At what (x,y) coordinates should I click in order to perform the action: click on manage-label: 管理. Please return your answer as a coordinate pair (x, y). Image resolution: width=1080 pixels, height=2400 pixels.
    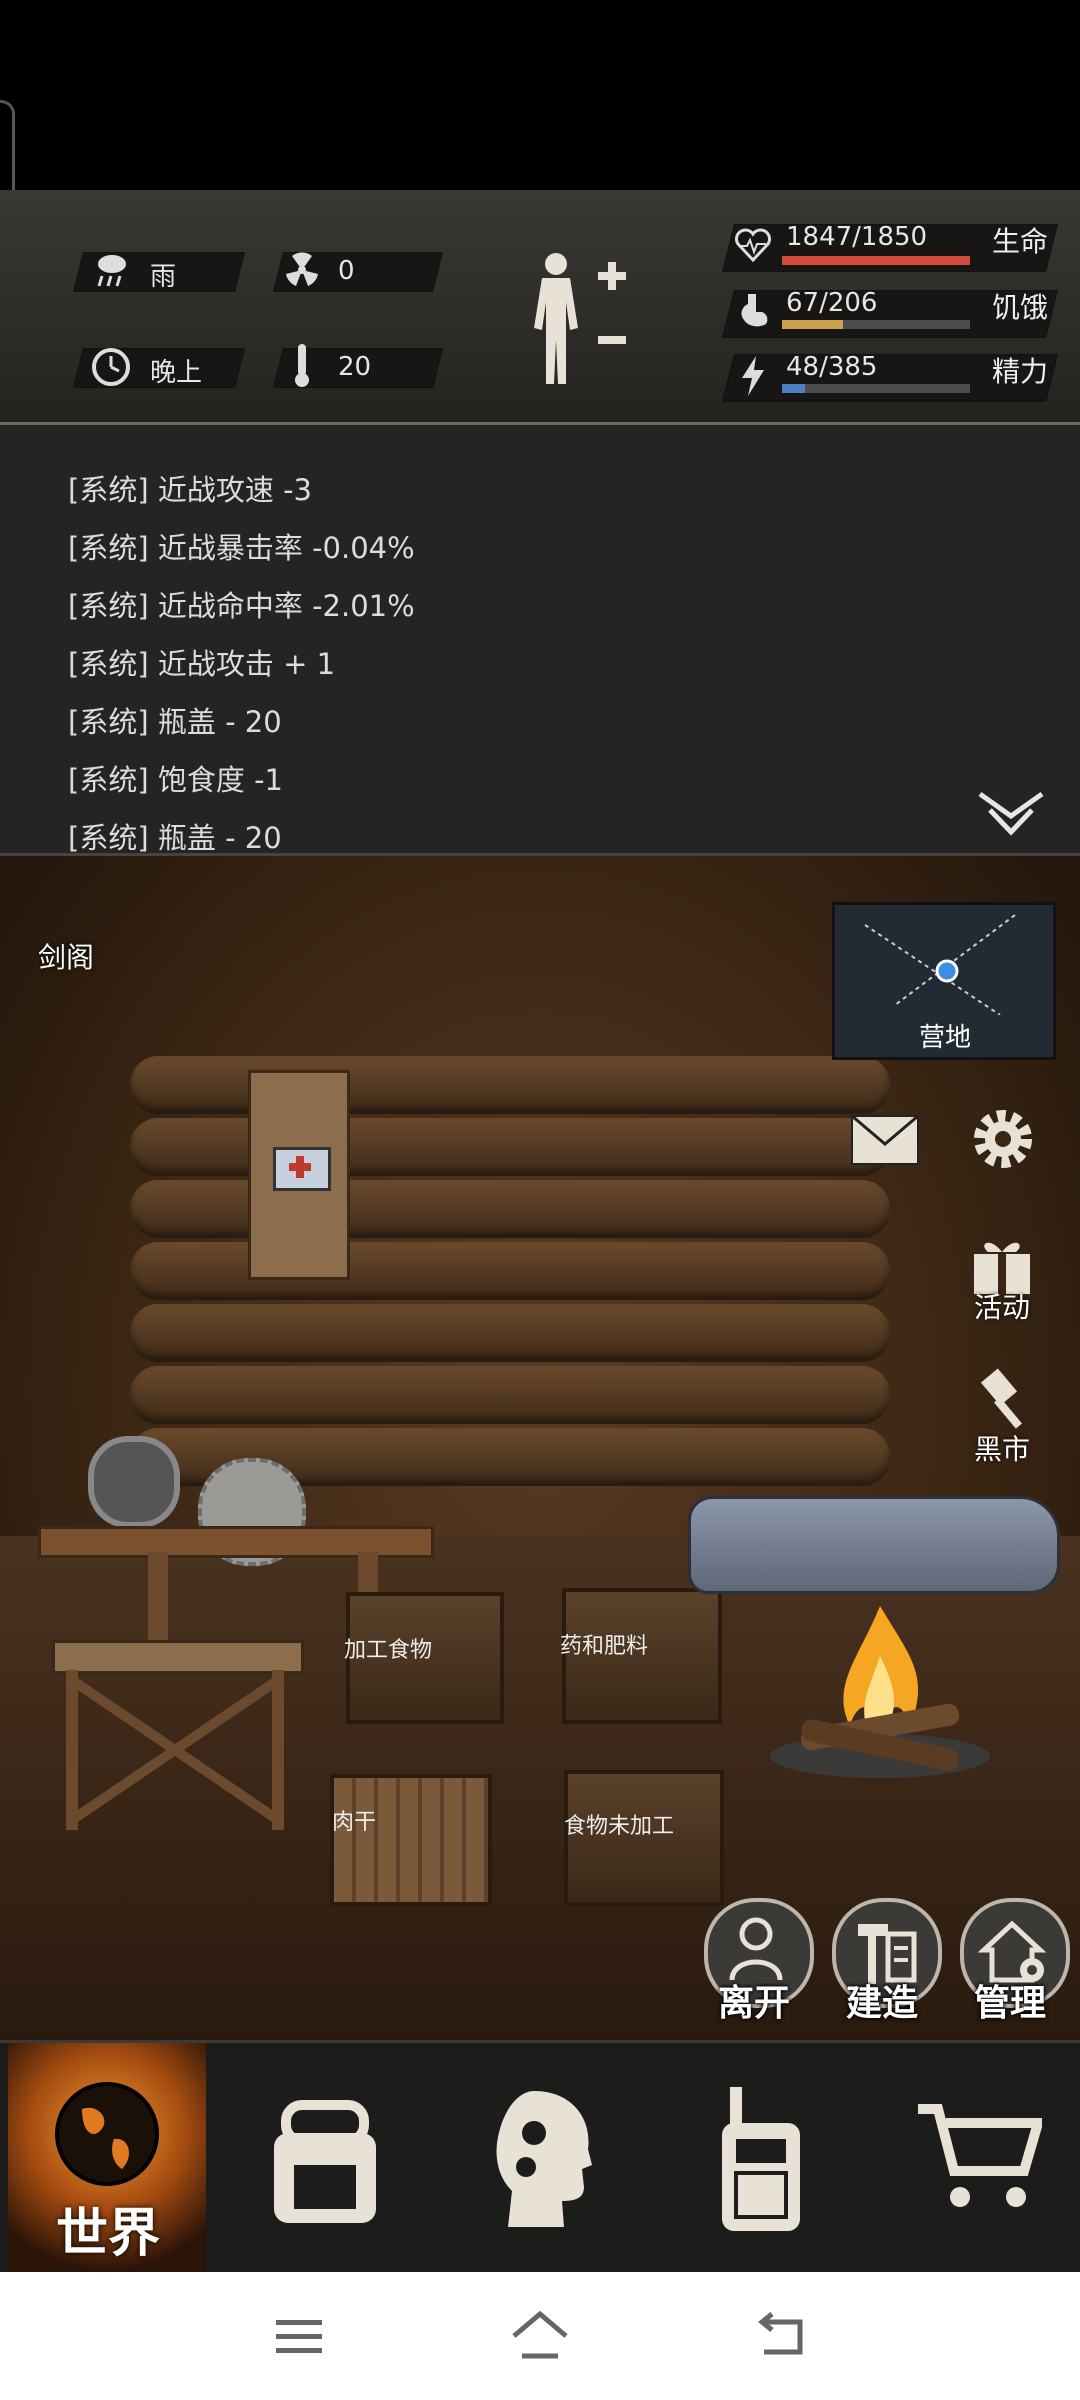
    Looking at the image, I should click on (1010, 2000).